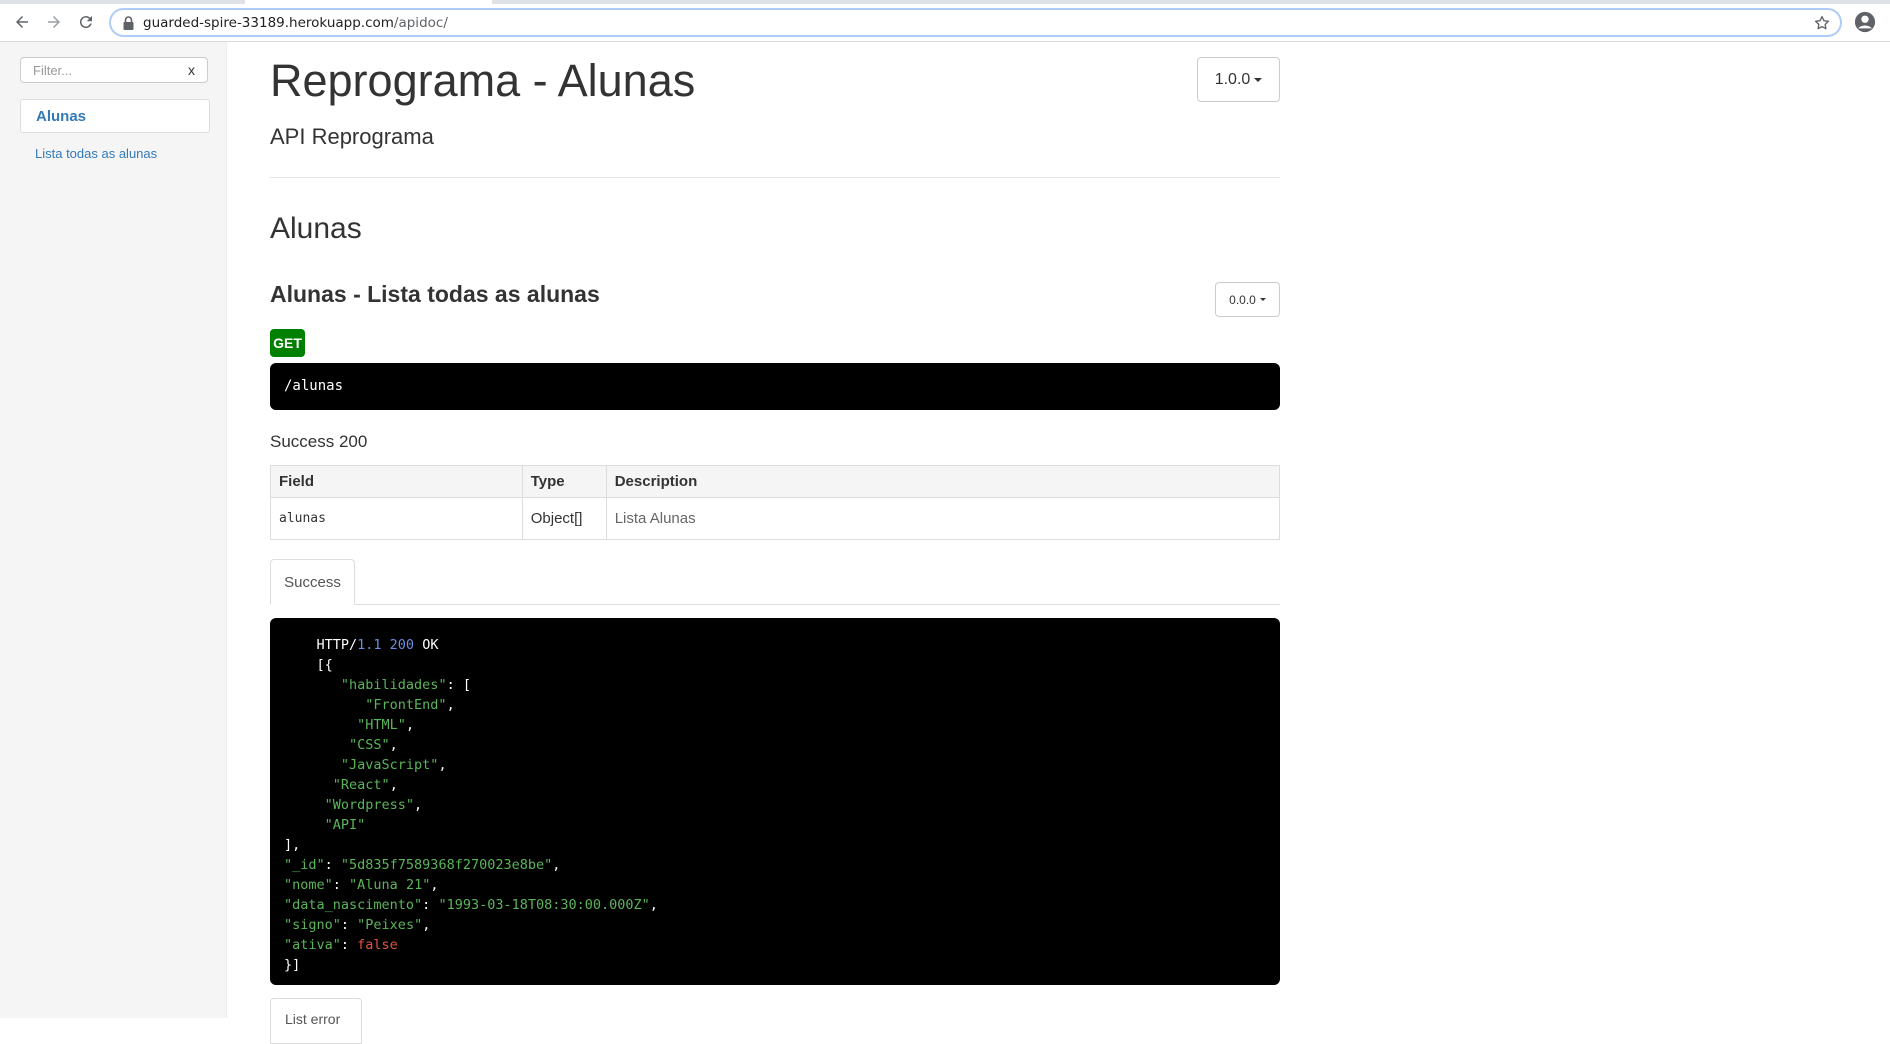 This screenshot has width=1890, height=1044. What do you see at coordinates (1232, 79) in the screenshot?
I see `version-label: 1.0.0` at bounding box center [1232, 79].